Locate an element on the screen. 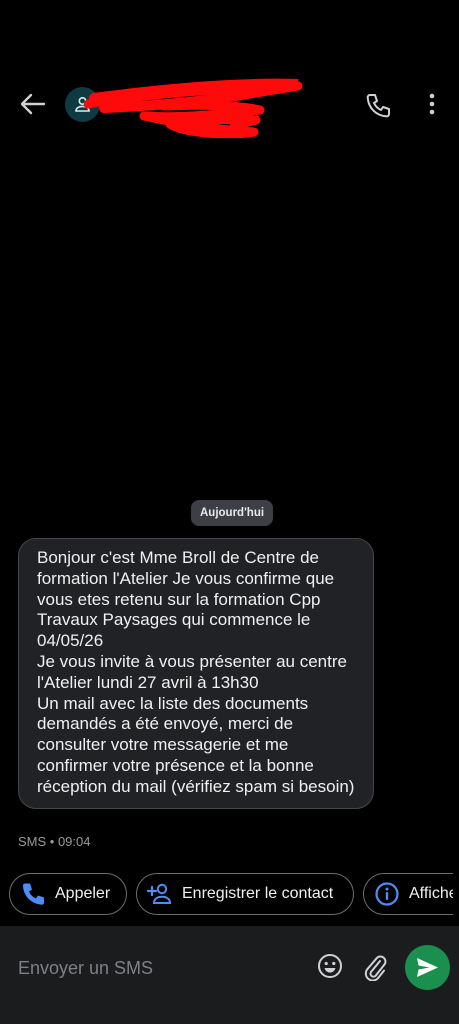 The image size is (459, 1024). add-person-icon is located at coordinates (159, 893).